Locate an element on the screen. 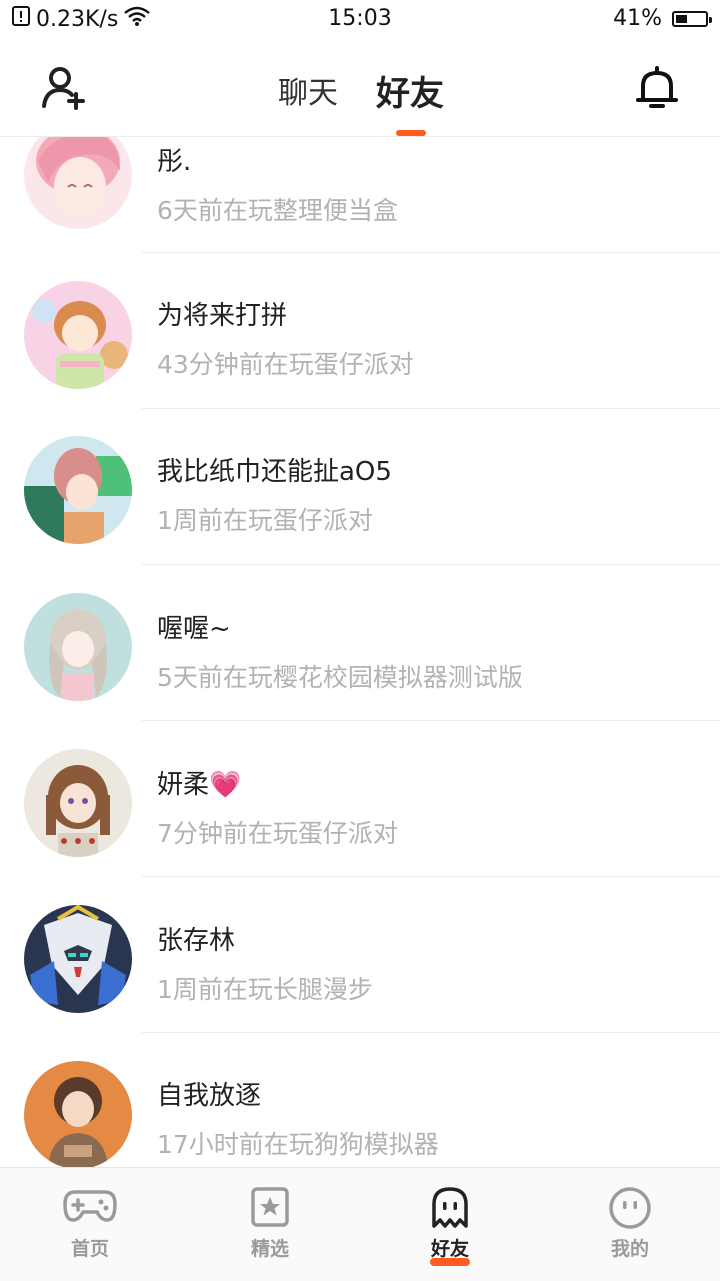 The height and width of the screenshot is (1281, 720). friend-name: 为将来打拼 is located at coordinates (222, 316).